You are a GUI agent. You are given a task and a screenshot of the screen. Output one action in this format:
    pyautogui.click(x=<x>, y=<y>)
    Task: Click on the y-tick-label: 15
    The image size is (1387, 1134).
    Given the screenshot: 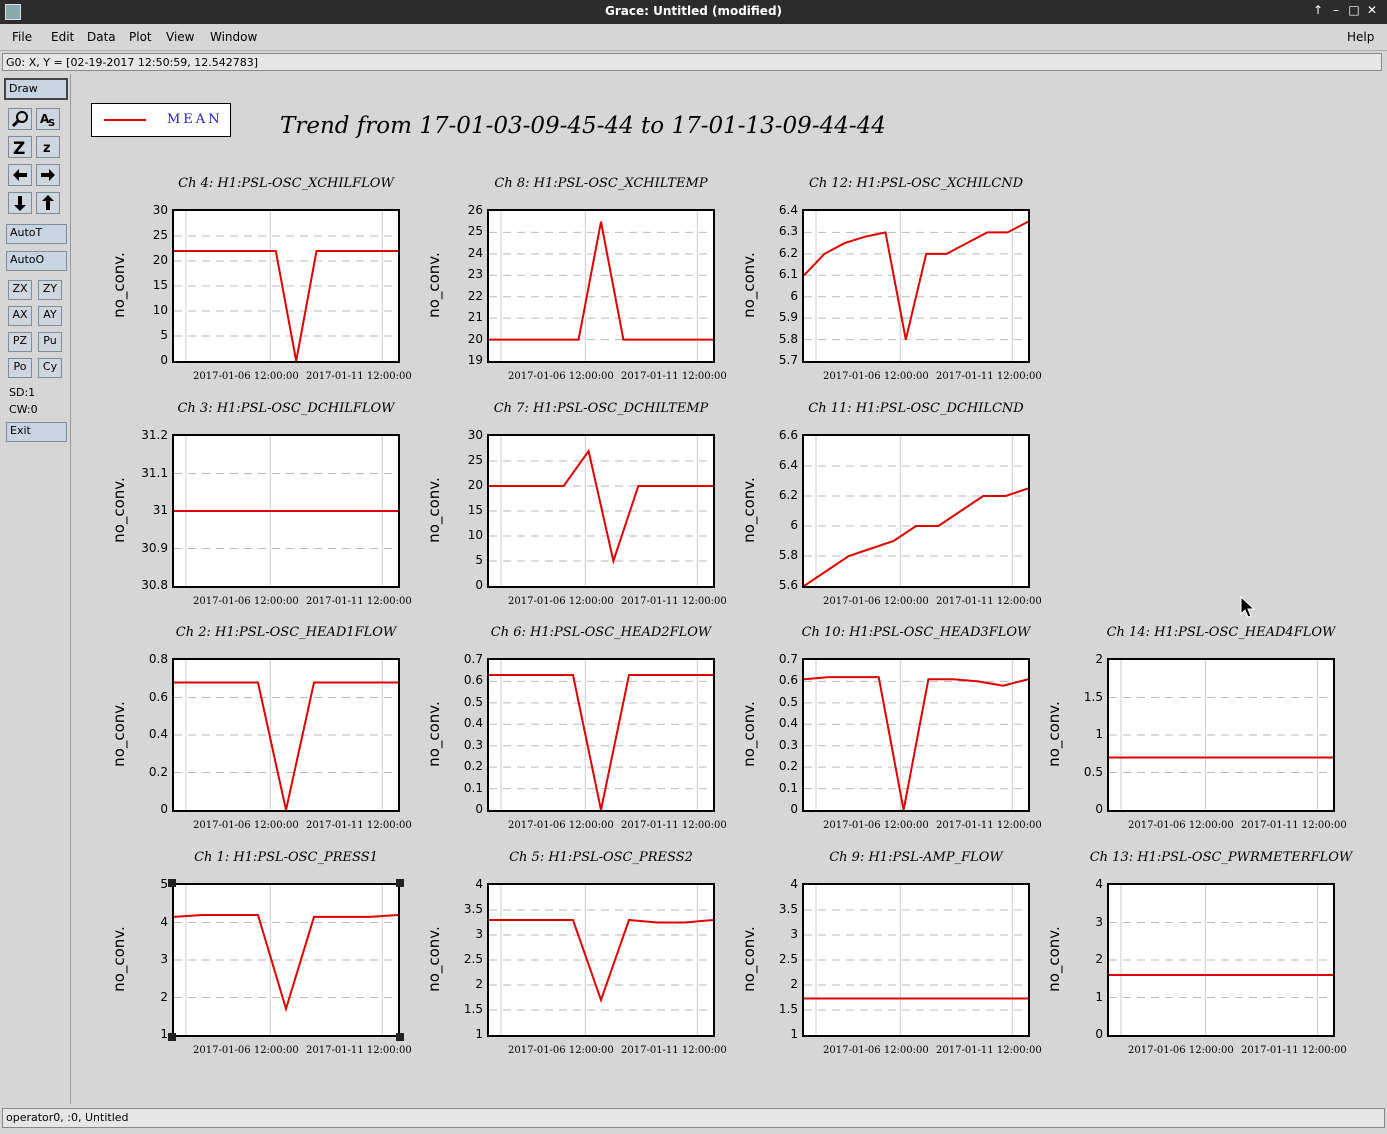 What is the action you would take?
    pyautogui.click(x=475, y=510)
    